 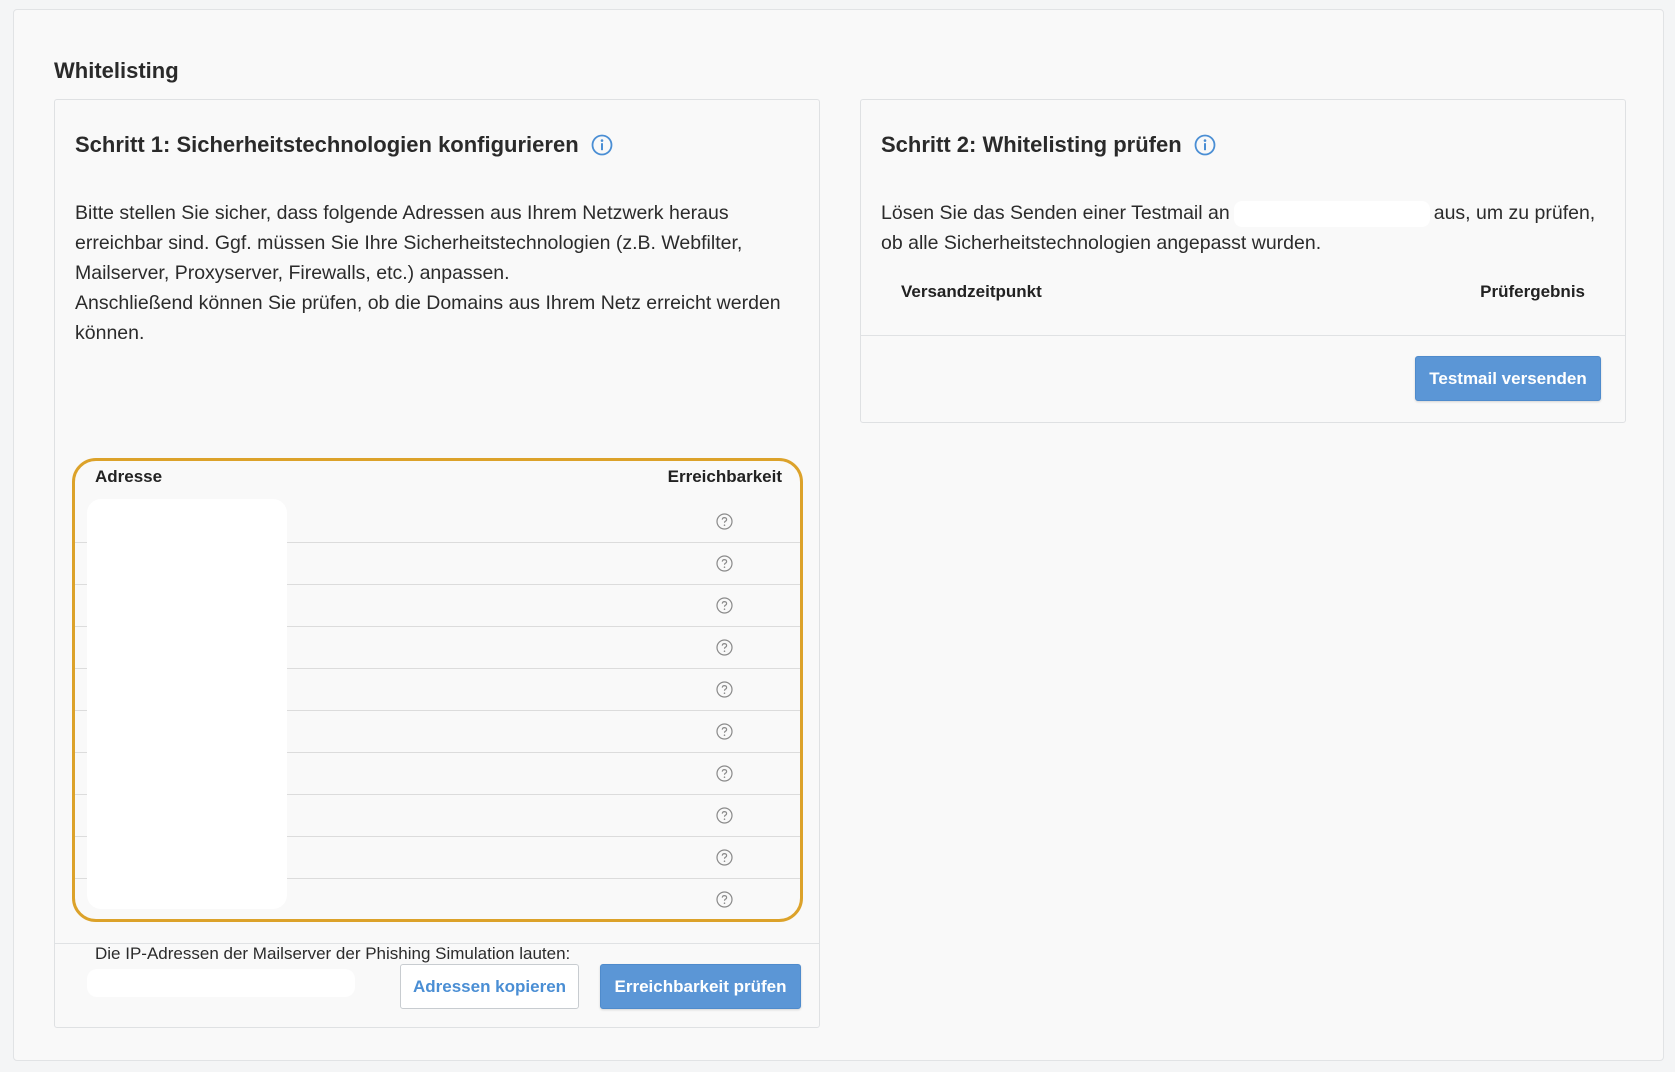 What do you see at coordinates (489, 986) in the screenshot?
I see `copy-addresses-button: Adressen kopieren` at bounding box center [489, 986].